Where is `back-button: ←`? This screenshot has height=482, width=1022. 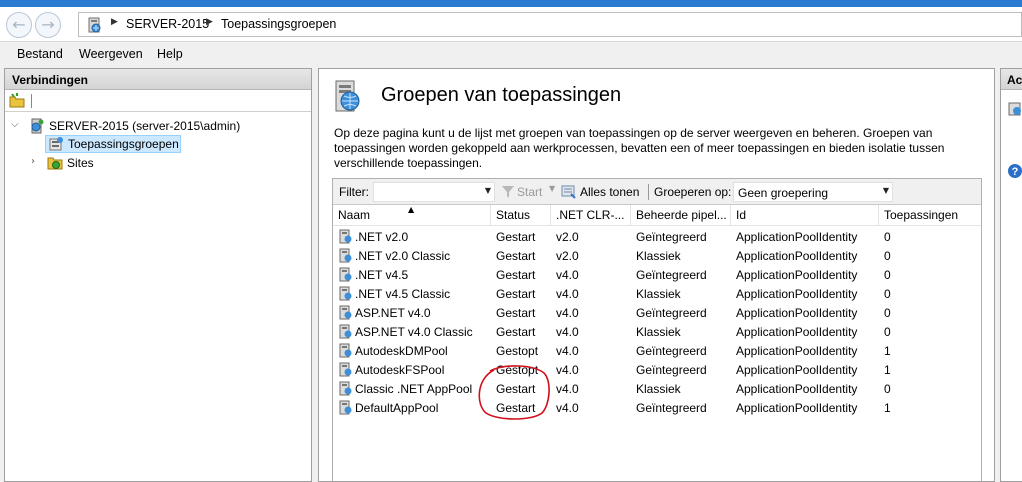 back-button: ← is located at coordinates (19, 25).